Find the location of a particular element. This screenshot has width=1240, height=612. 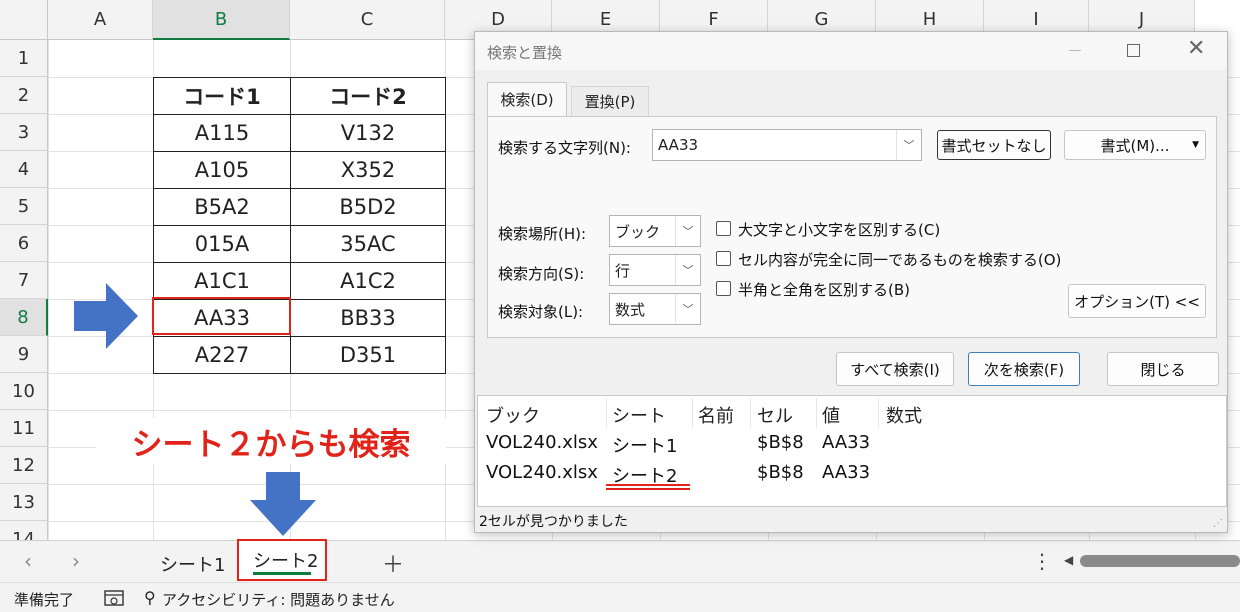

row-header-3: 3 is located at coordinates (24, 132).